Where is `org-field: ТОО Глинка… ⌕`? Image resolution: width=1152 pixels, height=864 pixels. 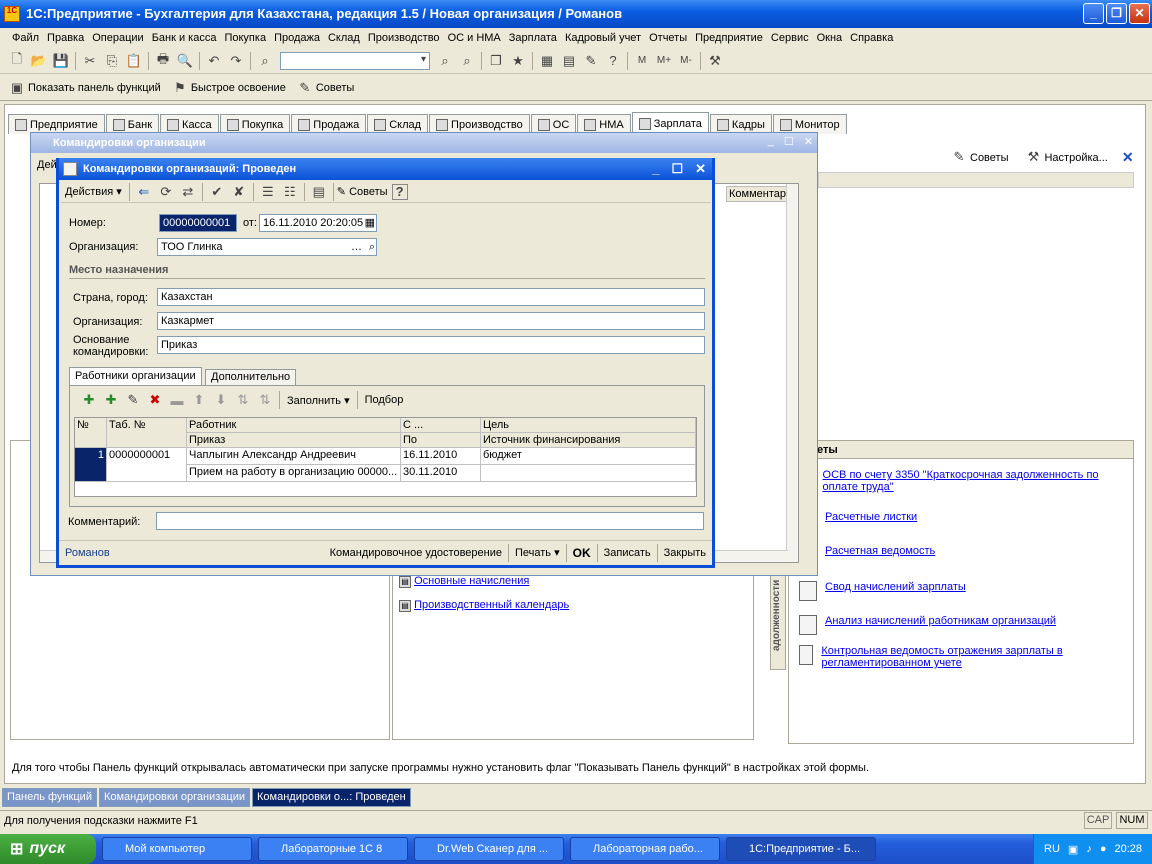
org-field: ТОО Глинка… ⌕ is located at coordinates (267, 247).